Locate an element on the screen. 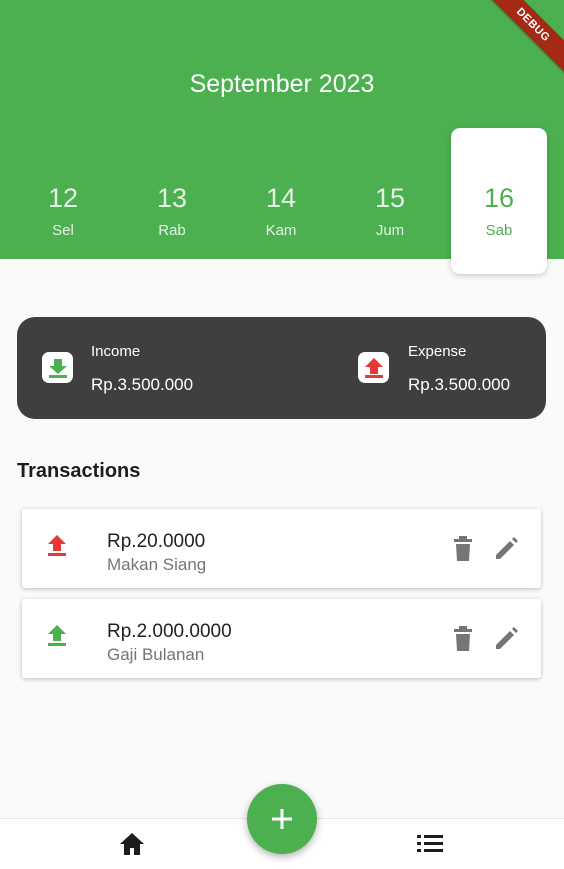  day-number: 15 is located at coordinates (390, 198).